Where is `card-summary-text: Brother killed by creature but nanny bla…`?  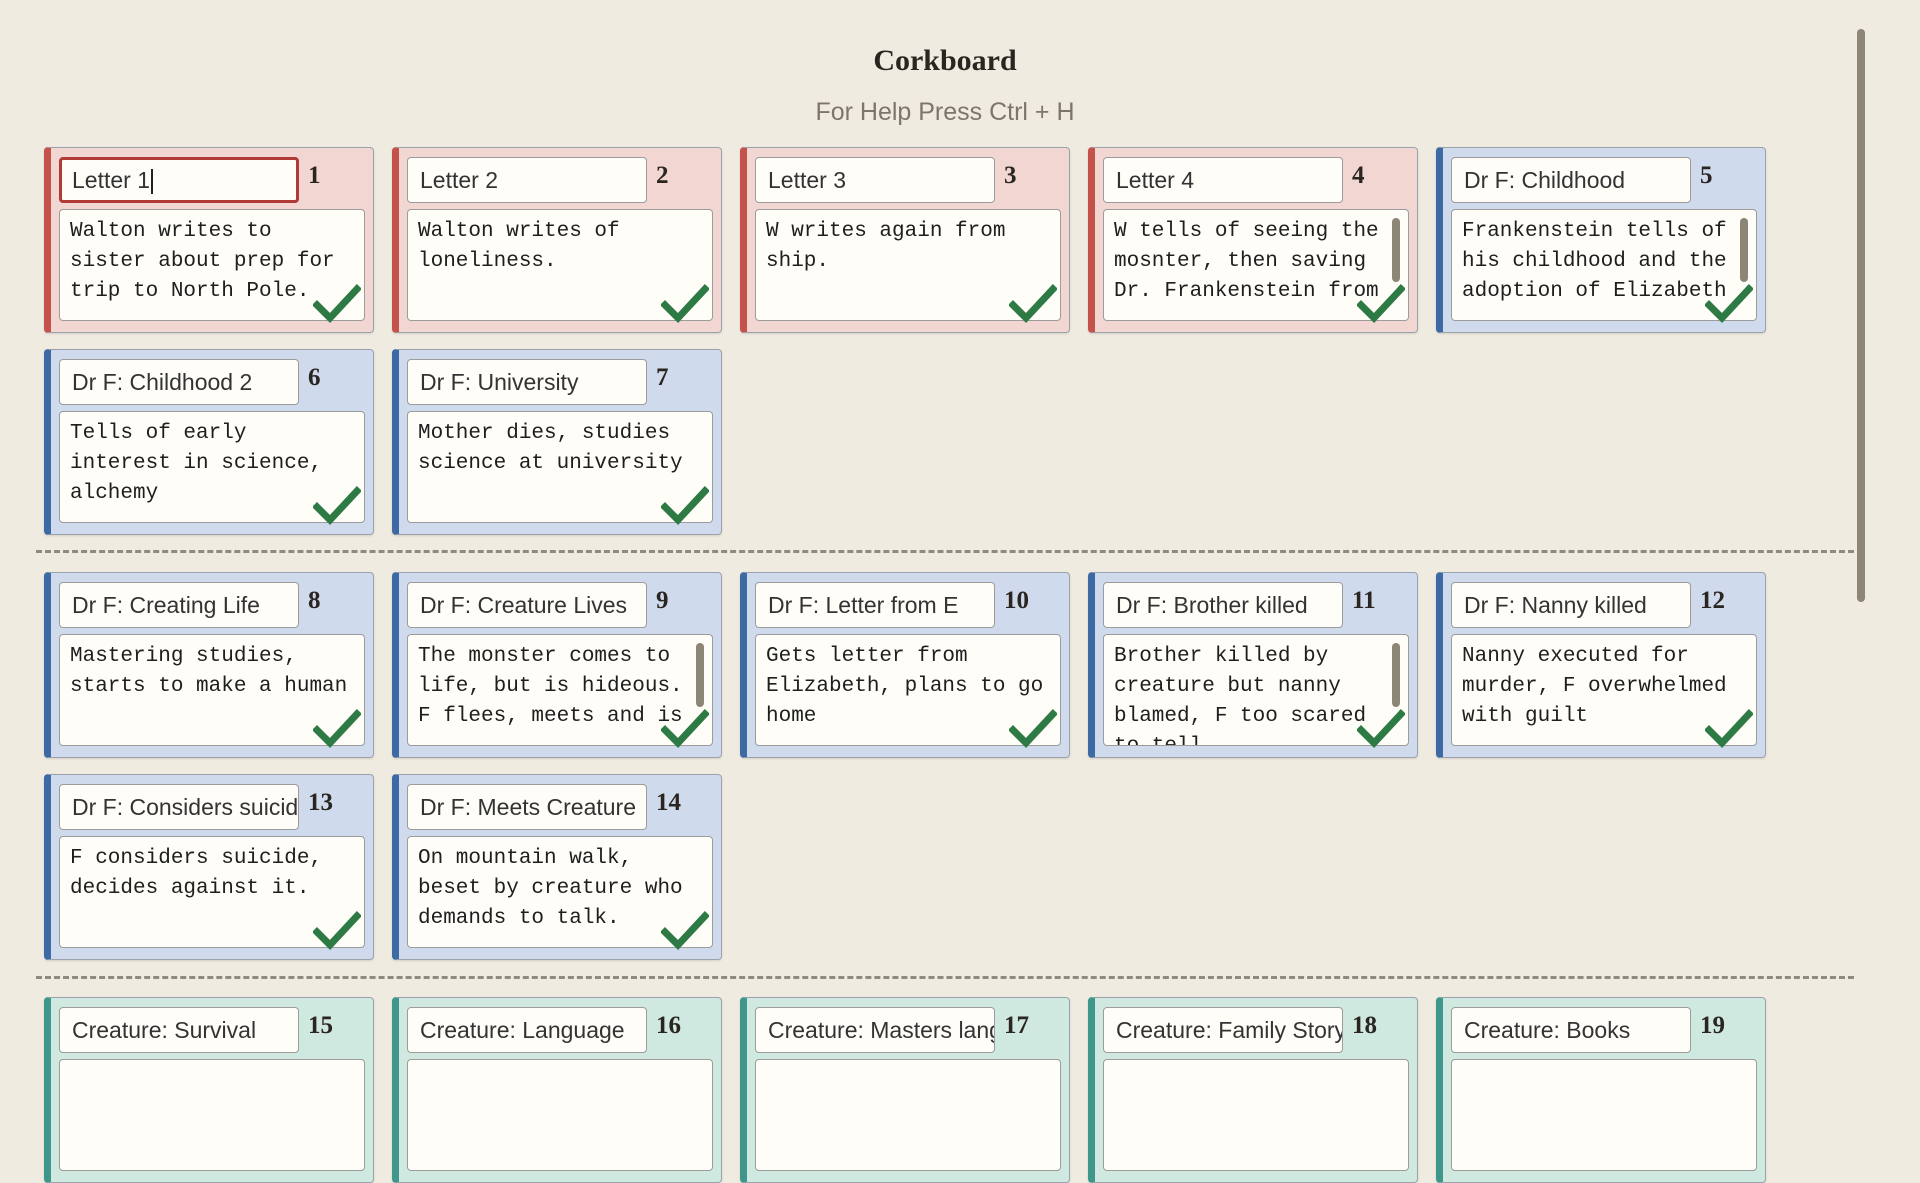 card-summary-text: Brother killed by creature but nanny bla… is located at coordinates (1240, 695).